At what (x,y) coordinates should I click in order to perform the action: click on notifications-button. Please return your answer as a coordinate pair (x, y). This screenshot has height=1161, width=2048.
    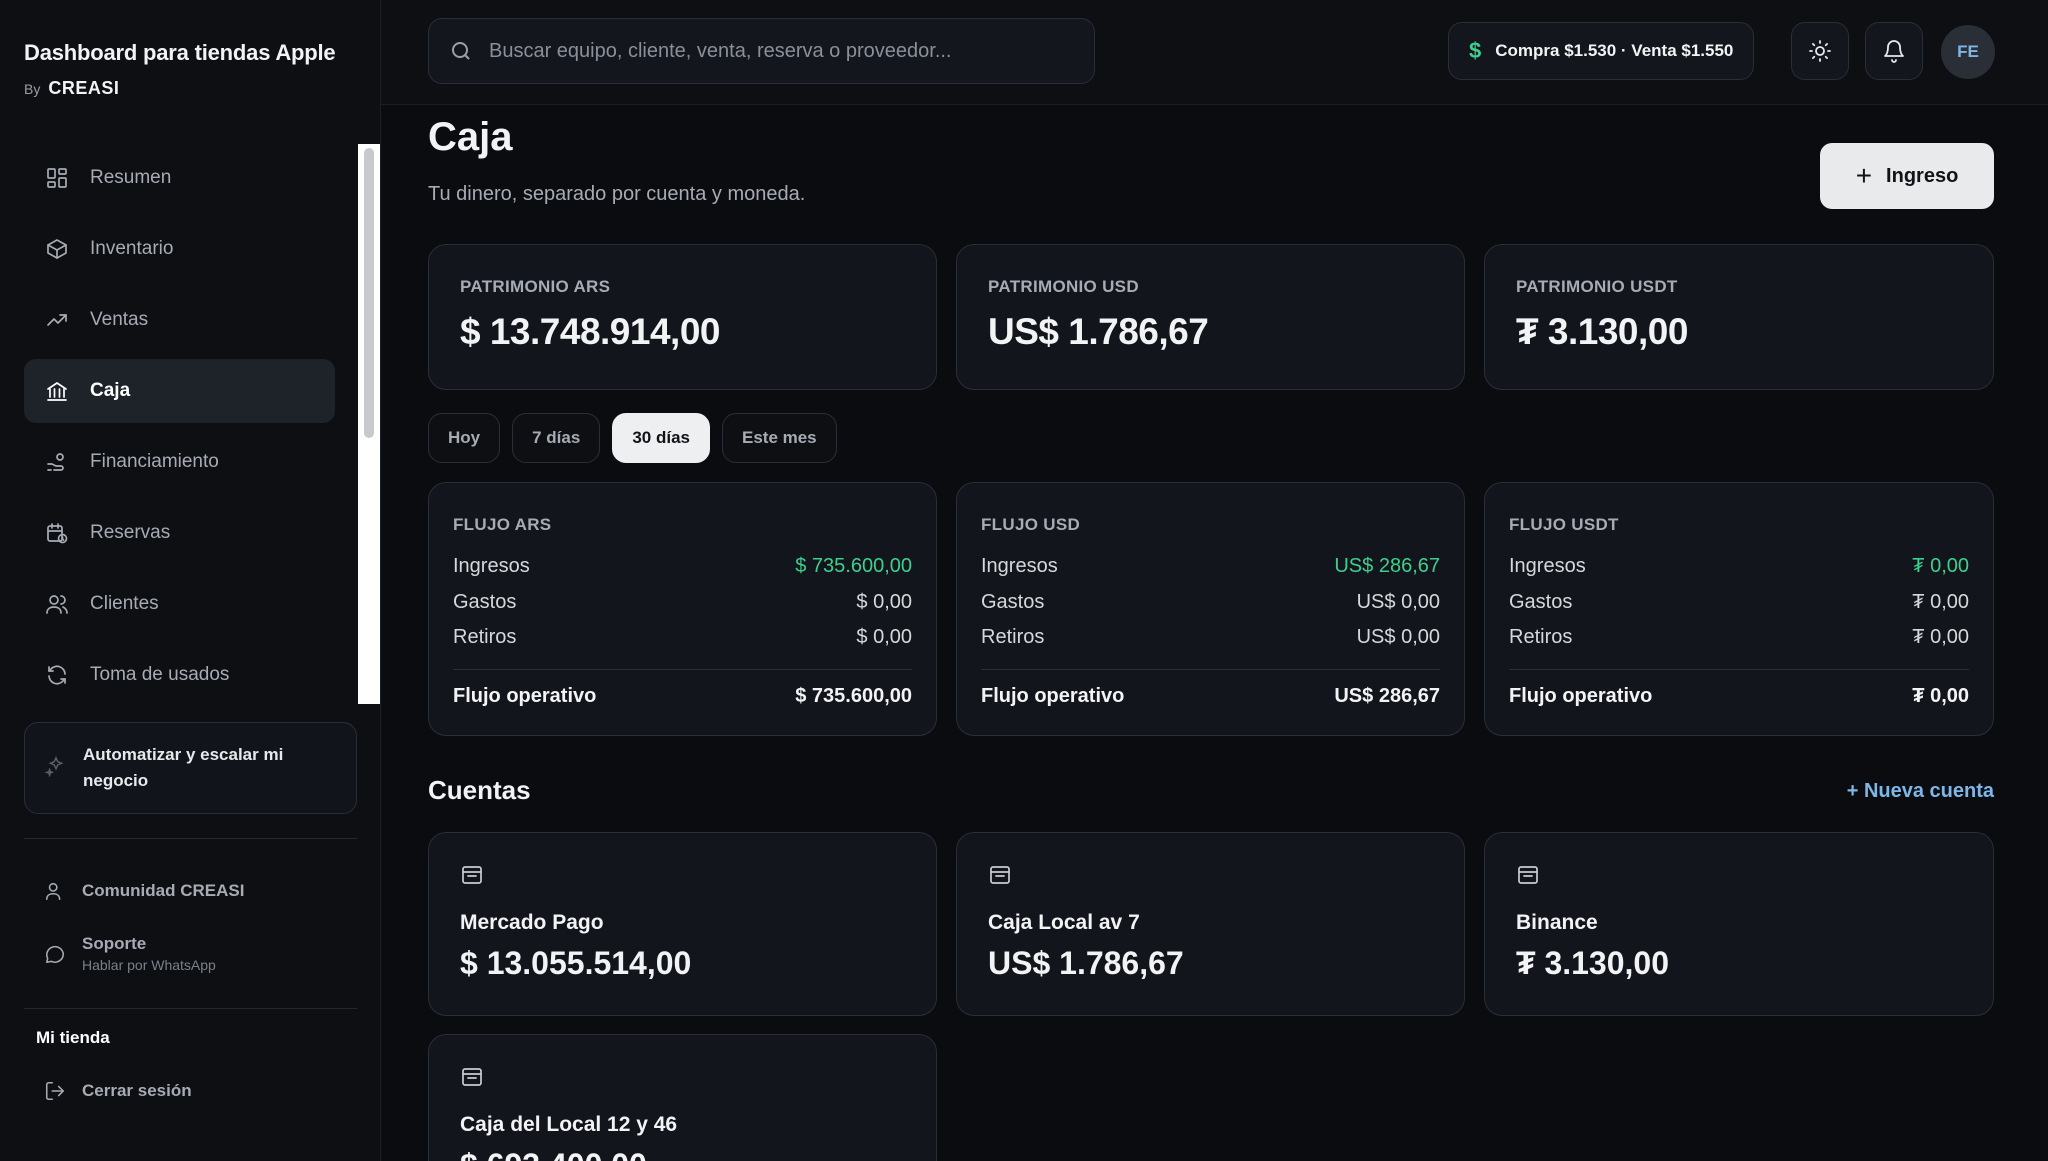
    Looking at the image, I should click on (1894, 51).